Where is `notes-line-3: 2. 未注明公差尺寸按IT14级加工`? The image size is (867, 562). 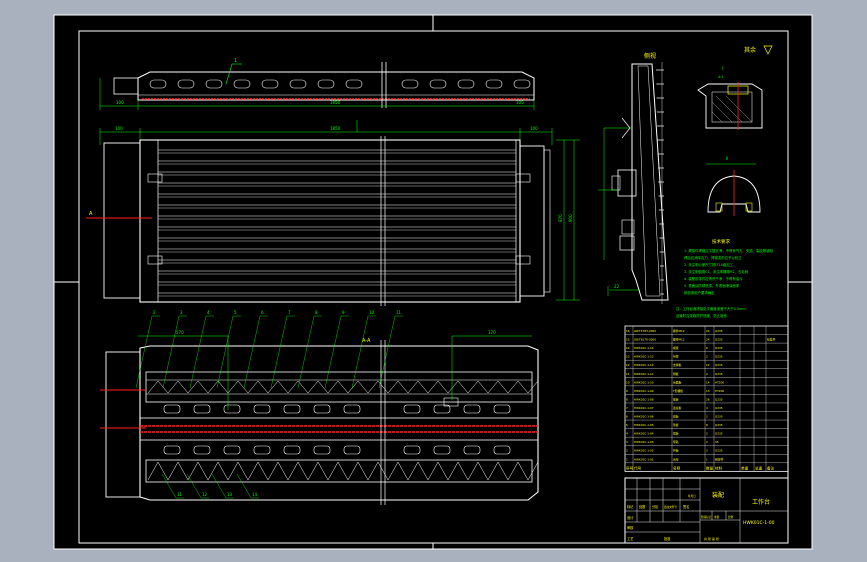
notes-line-3: 2. 未注明公差尺寸按IT14级加工 is located at coordinates (709, 264).